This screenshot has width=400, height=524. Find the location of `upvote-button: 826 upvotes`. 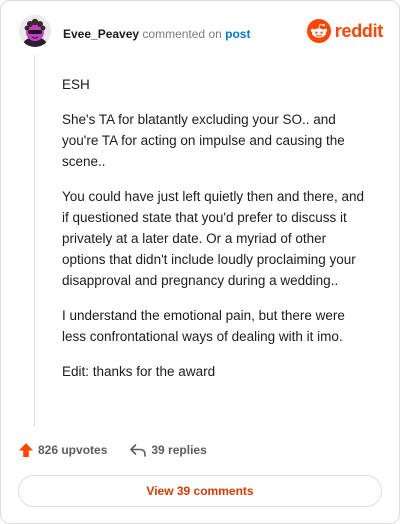

upvote-button: 826 upvotes is located at coordinates (62, 450).